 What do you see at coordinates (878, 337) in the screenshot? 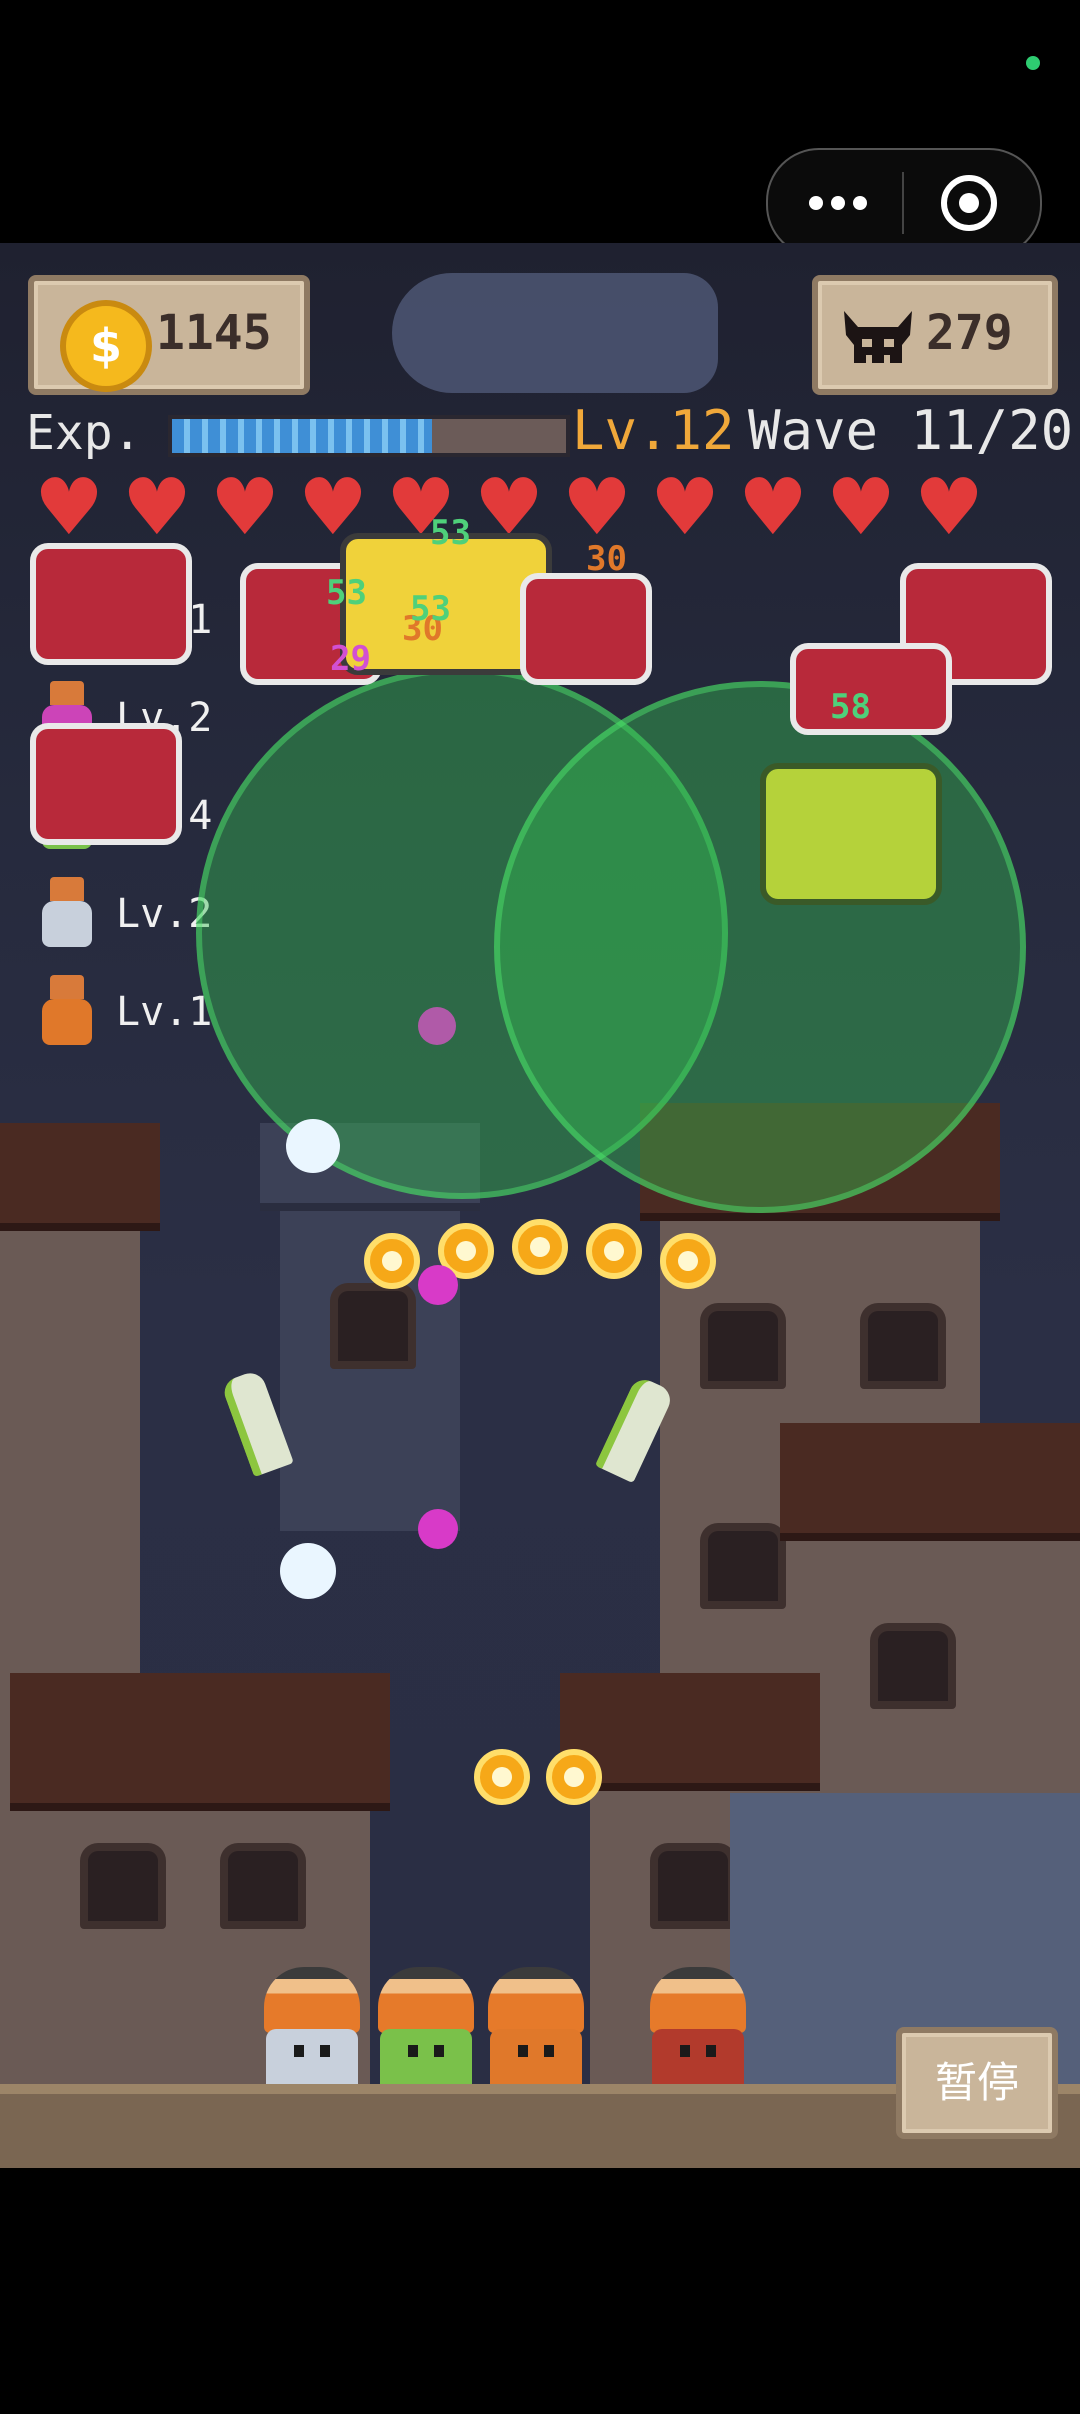
I see `demon-skull-icon` at bounding box center [878, 337].